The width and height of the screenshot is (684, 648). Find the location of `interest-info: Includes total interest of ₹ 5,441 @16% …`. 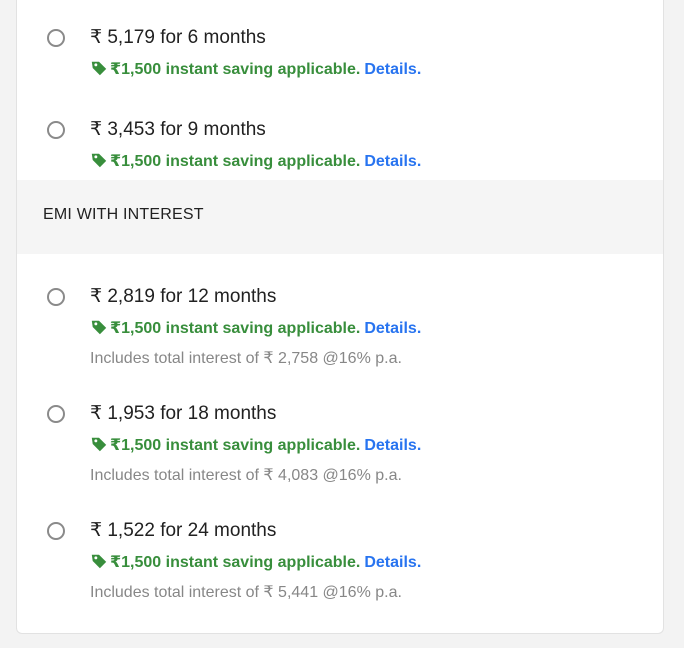

interest-info: Includes total interest of ₹ 5,441 @16% … is located at coordinates (246, 592).